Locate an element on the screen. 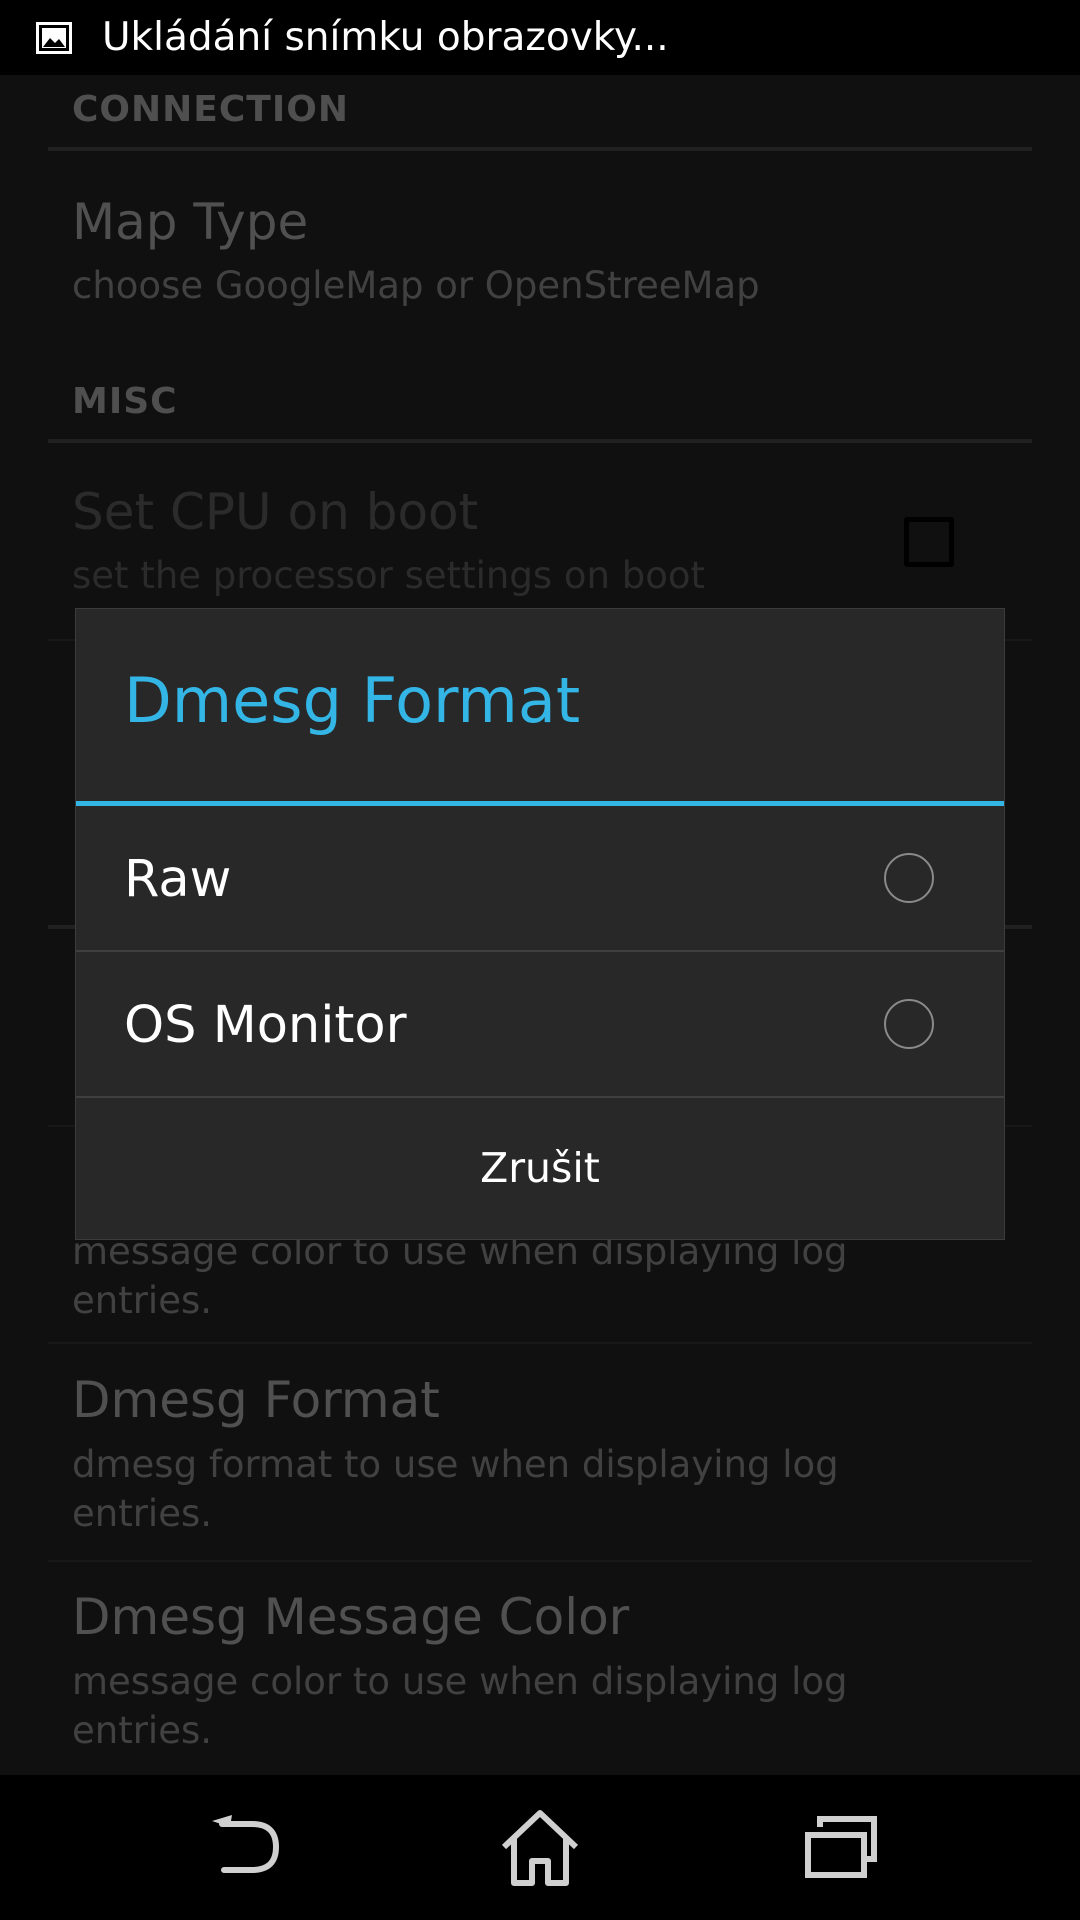 The height and width of the screenshot is (1920, 1080). dialog-title: Dmesg Format is located at coordinates (352, 700).